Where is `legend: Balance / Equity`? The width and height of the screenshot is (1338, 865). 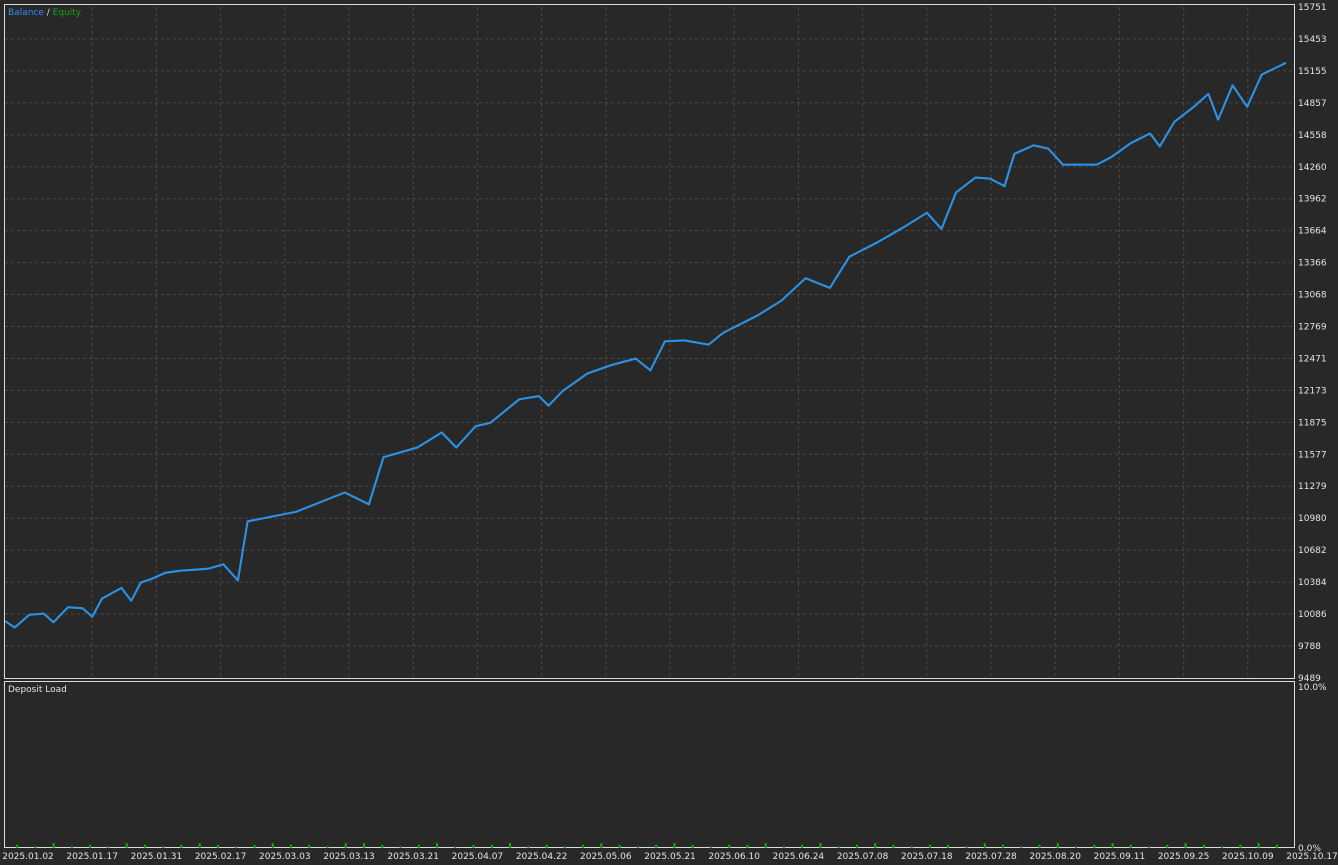
legend: Balance / Equity is located at coordinates (45, 13).